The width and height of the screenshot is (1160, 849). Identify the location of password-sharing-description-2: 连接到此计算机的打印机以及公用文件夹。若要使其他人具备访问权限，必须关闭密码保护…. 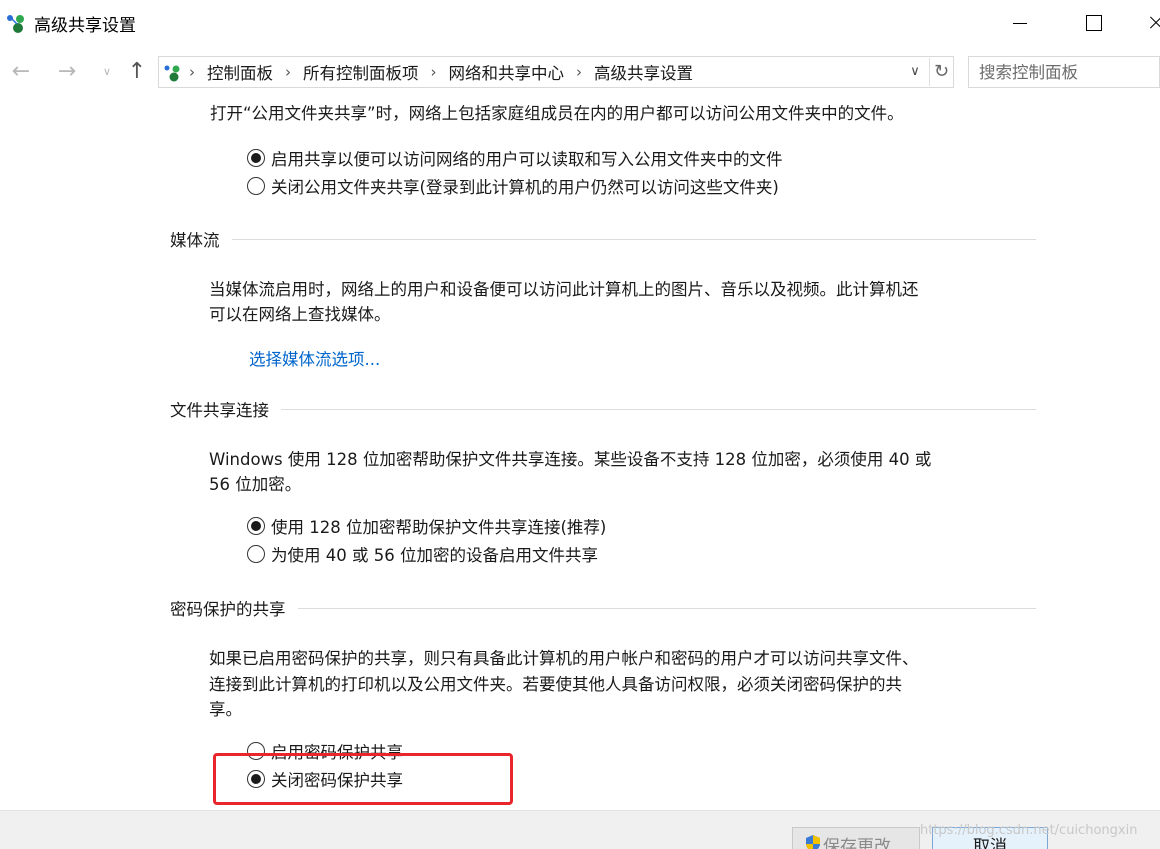
(555, 684).